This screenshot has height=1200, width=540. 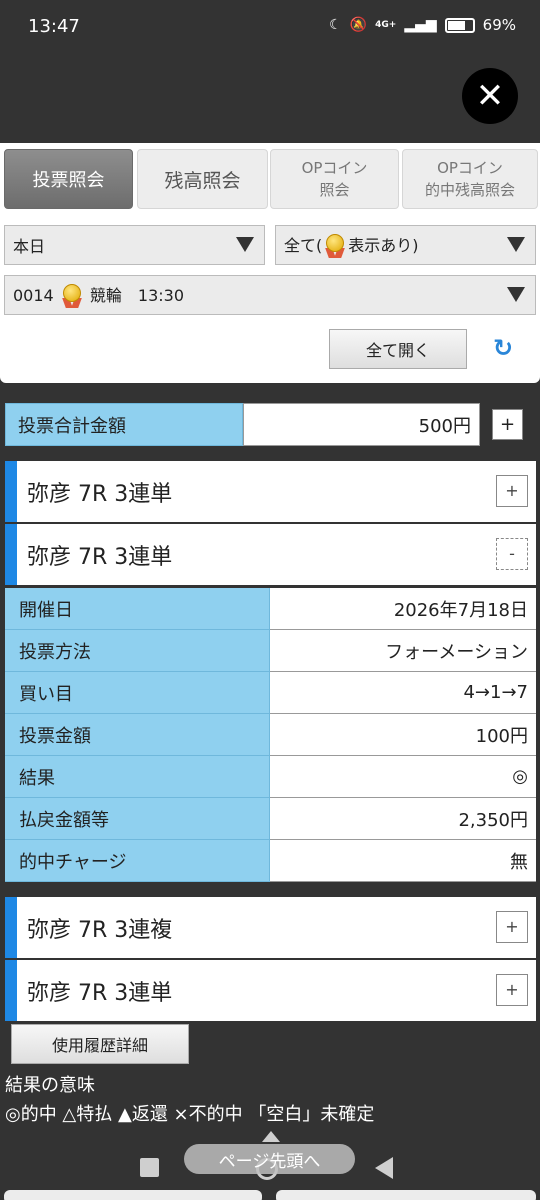 I want to click on tab-op-coin-hit-balance: OPコイン 的中残高照会, so click(x=470, y=179).